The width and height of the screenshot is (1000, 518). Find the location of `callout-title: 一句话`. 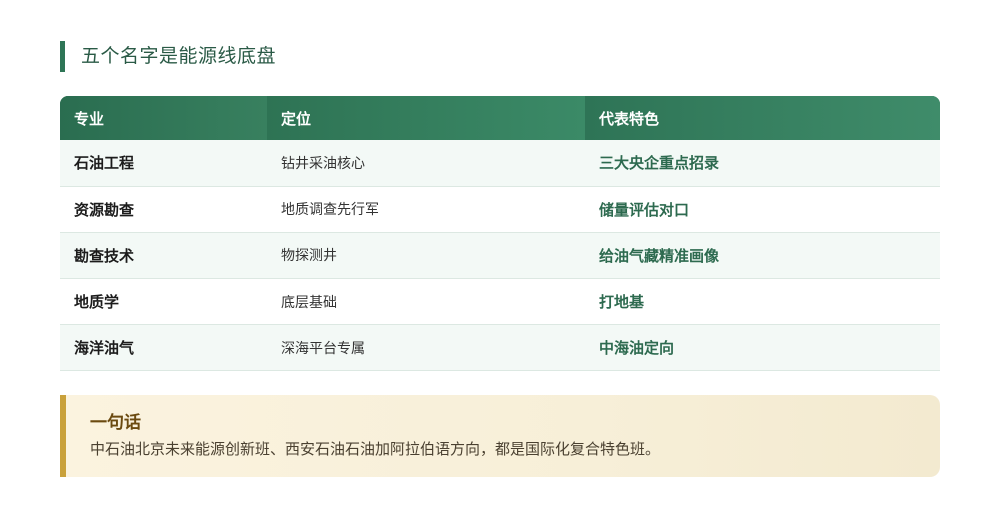

callout-title: 一句话 is located at coordinates (115, 423).